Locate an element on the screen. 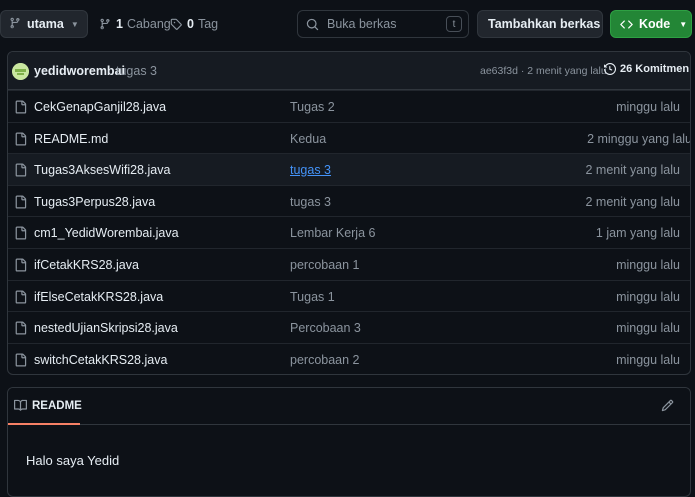 The height and width of the screenshot is (497, 695). commit-message: tugas 3 is located at coordinates (136, 71).